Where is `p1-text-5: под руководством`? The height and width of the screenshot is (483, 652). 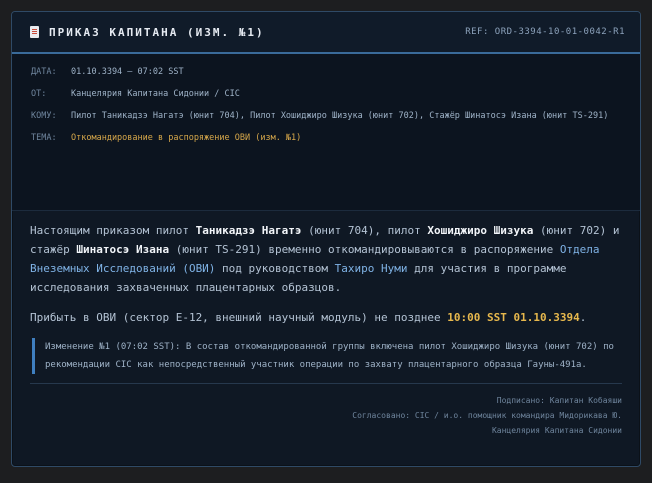 p1-text-5: под руководством is located at coordinates (275, 268).